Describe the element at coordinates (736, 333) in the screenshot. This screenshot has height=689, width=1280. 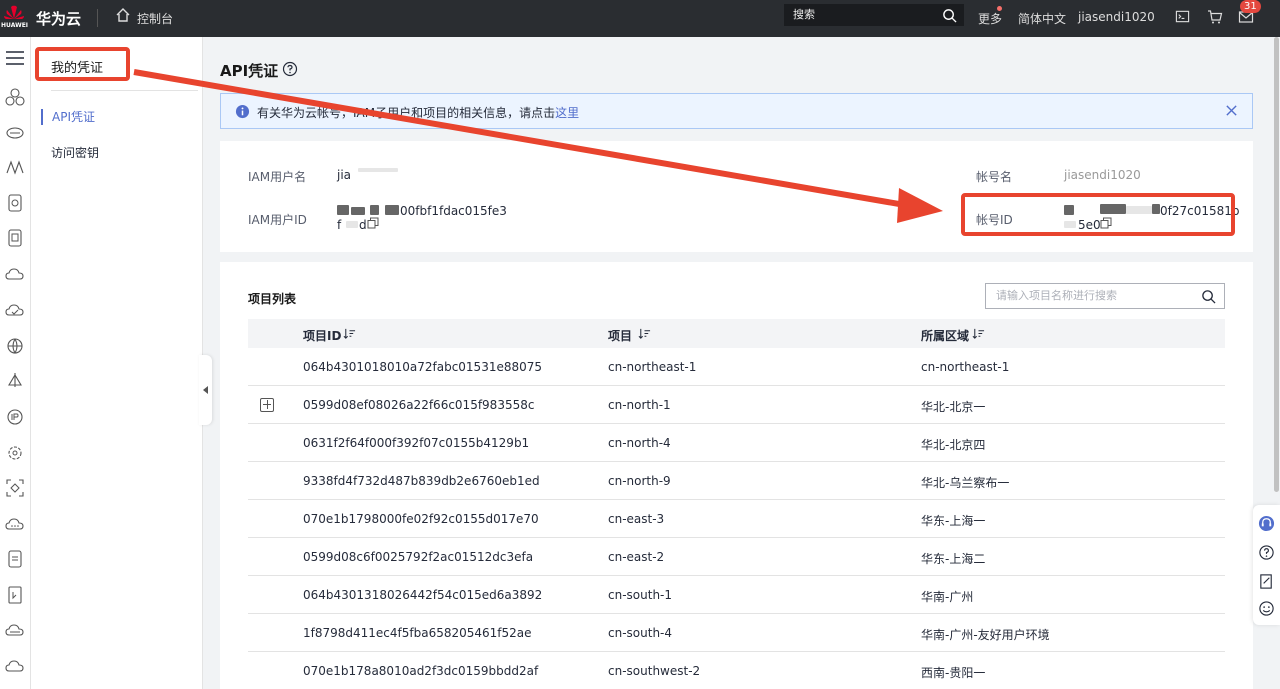
I see `table-header: 项目ID 项目 所属区域` at that location.